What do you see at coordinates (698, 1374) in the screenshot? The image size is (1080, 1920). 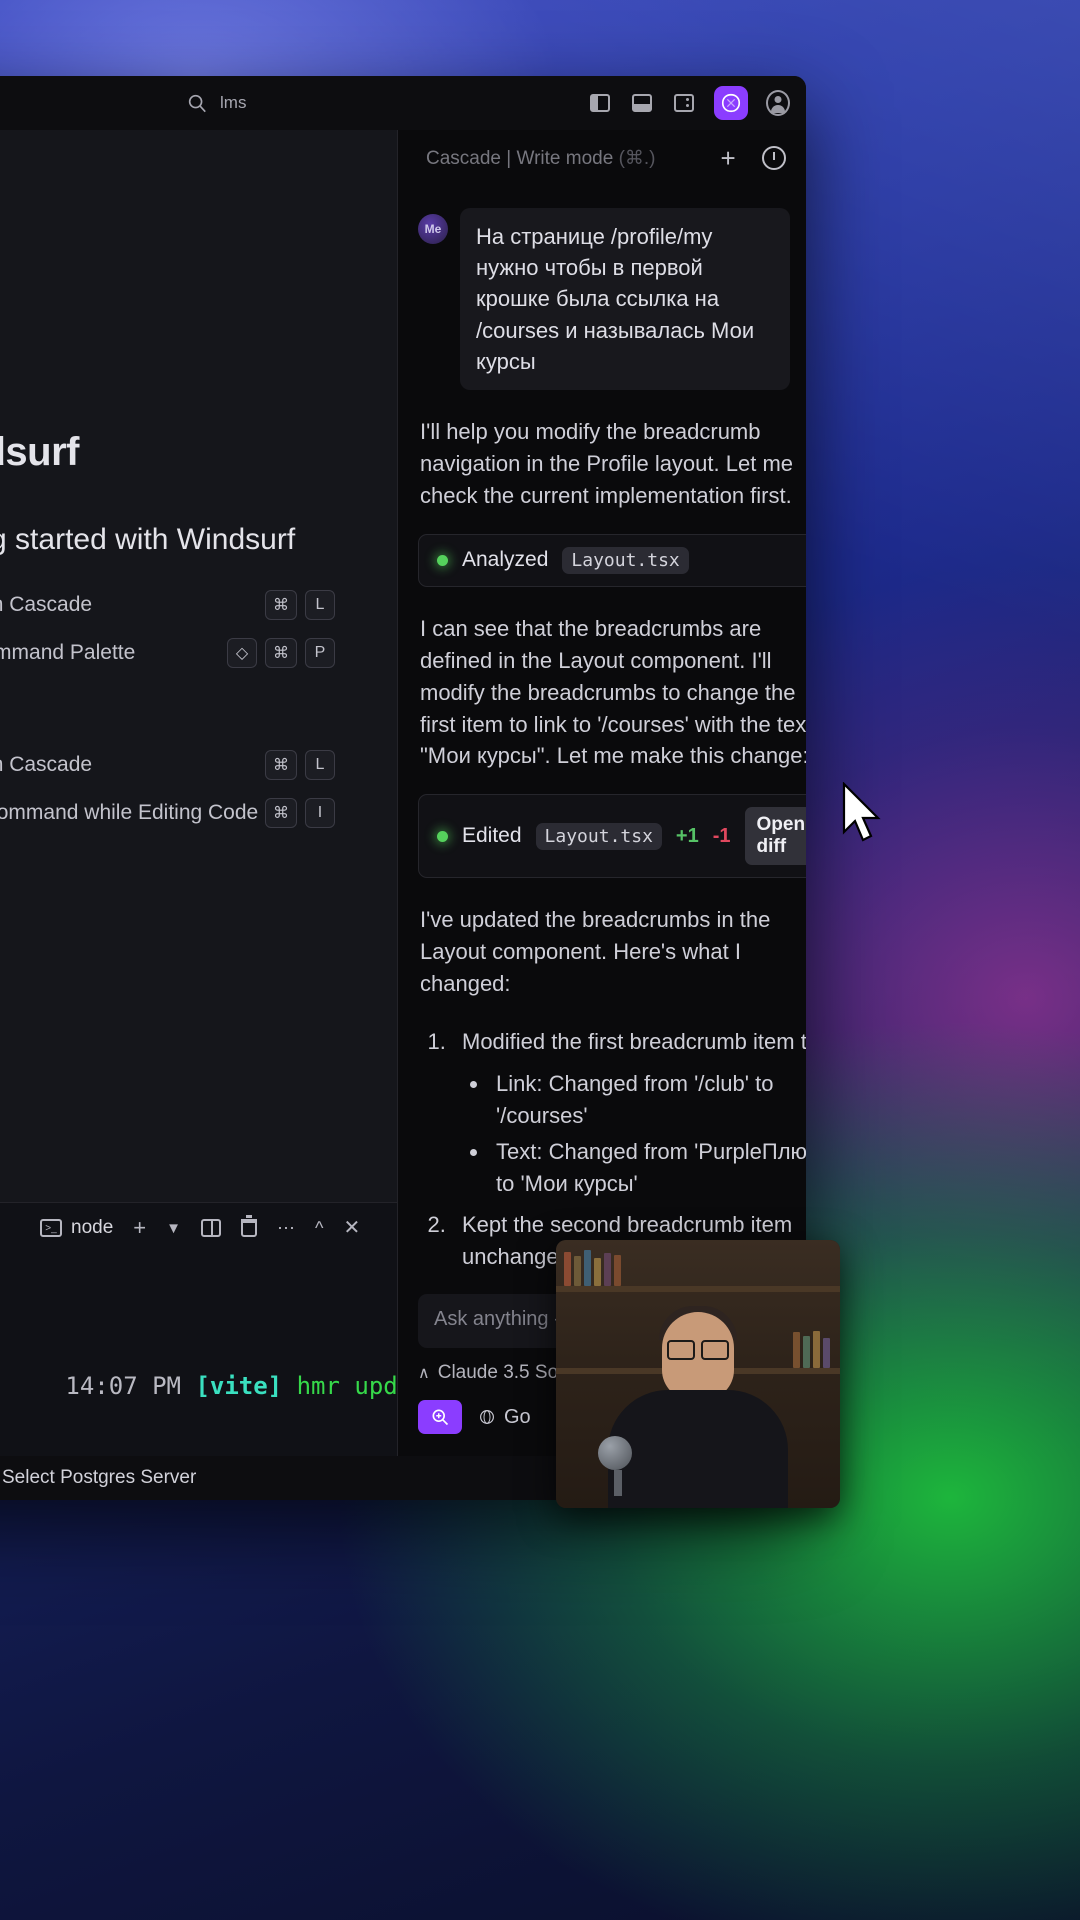 I see `webcam-overlay` at bounding box center [698, 1374].